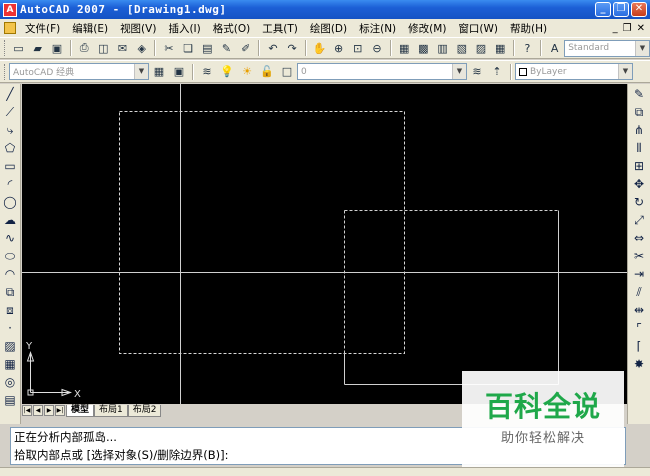 The width and height of the screenshot is (650, 476). What do you see at coordinates (292, 48) in the screenshot?
I see `redo-icon: ↷` at bounding box center [292, 48].